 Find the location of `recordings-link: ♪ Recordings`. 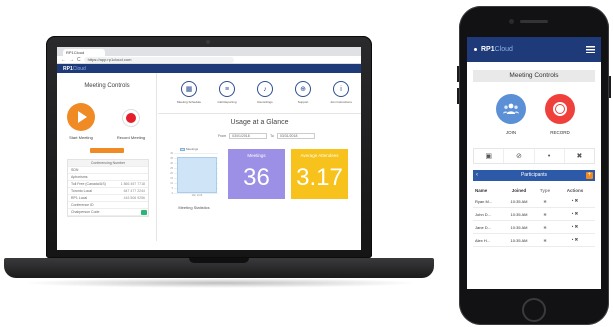

recordings-link: ♪ Recordings is located at coordinates (265, 92).